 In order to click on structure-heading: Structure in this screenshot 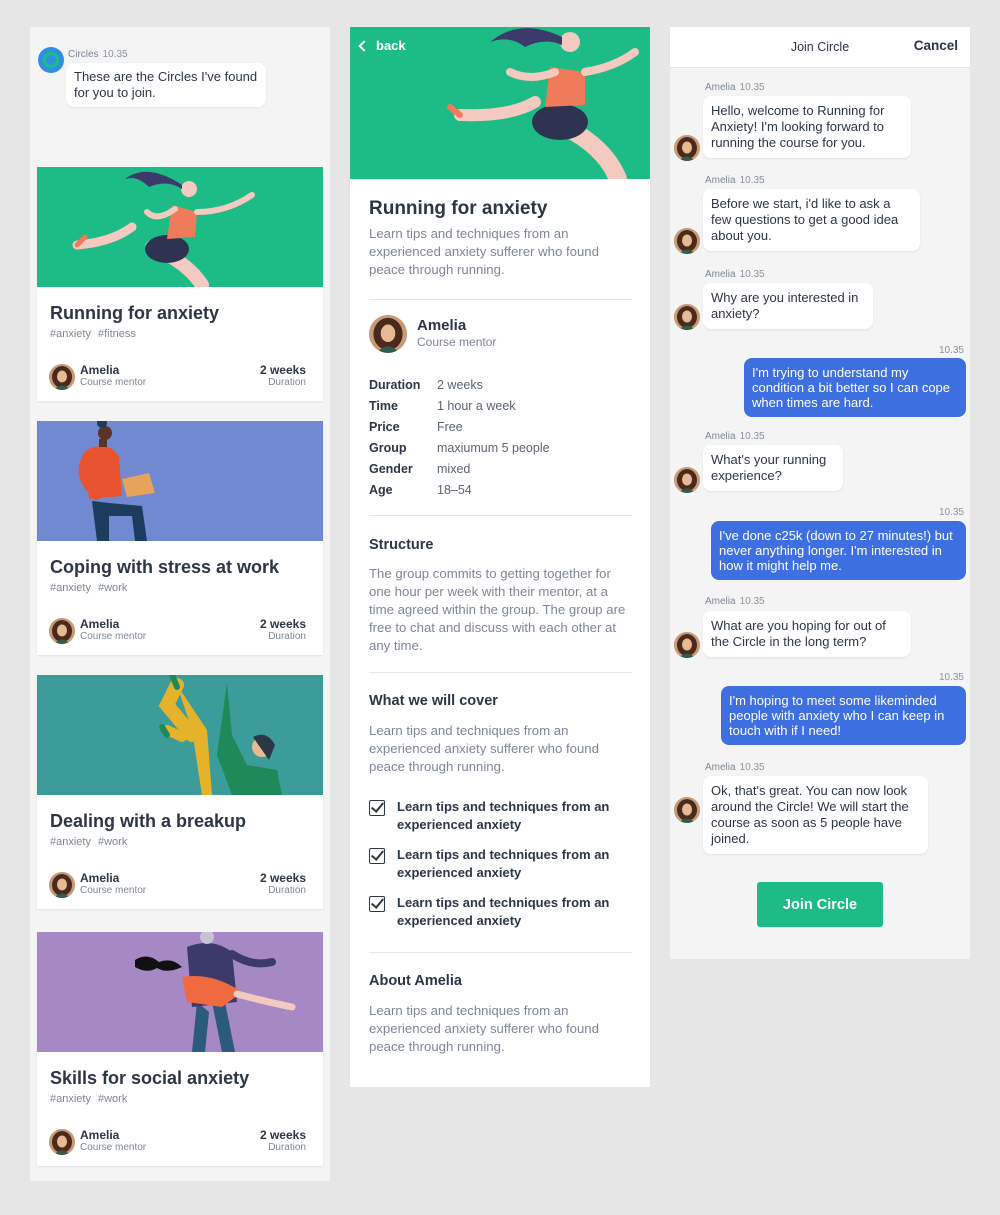, I will do `click(401, 545)`.